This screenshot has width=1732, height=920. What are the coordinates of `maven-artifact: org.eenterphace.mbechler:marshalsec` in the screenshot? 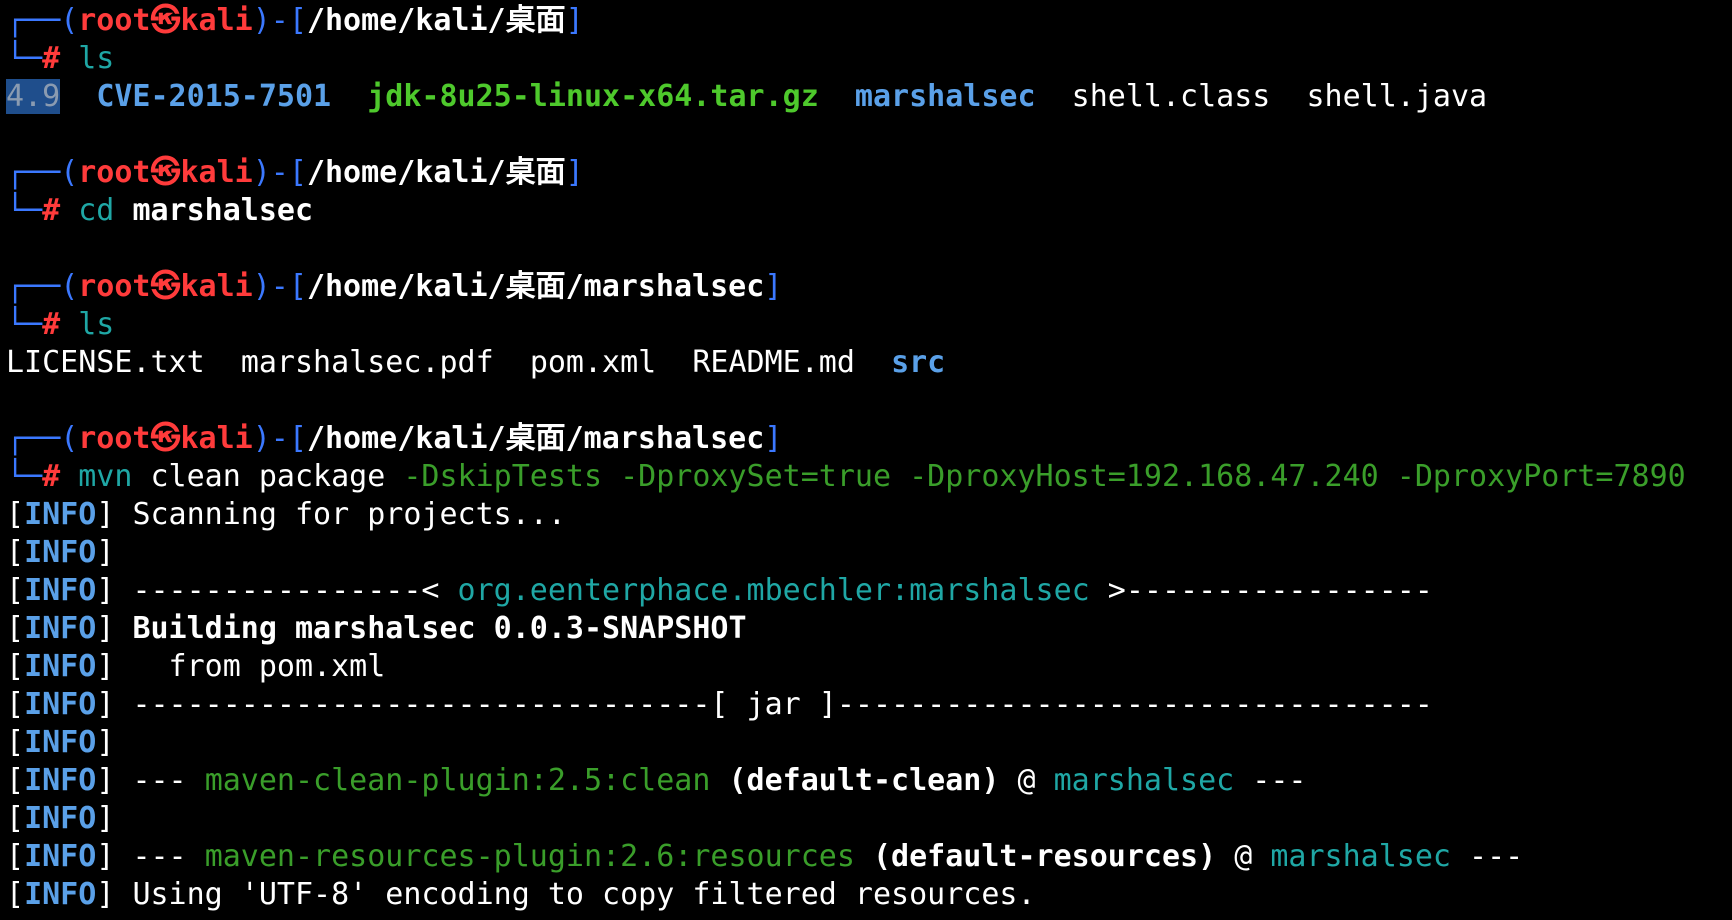 It's located at (773, 590).